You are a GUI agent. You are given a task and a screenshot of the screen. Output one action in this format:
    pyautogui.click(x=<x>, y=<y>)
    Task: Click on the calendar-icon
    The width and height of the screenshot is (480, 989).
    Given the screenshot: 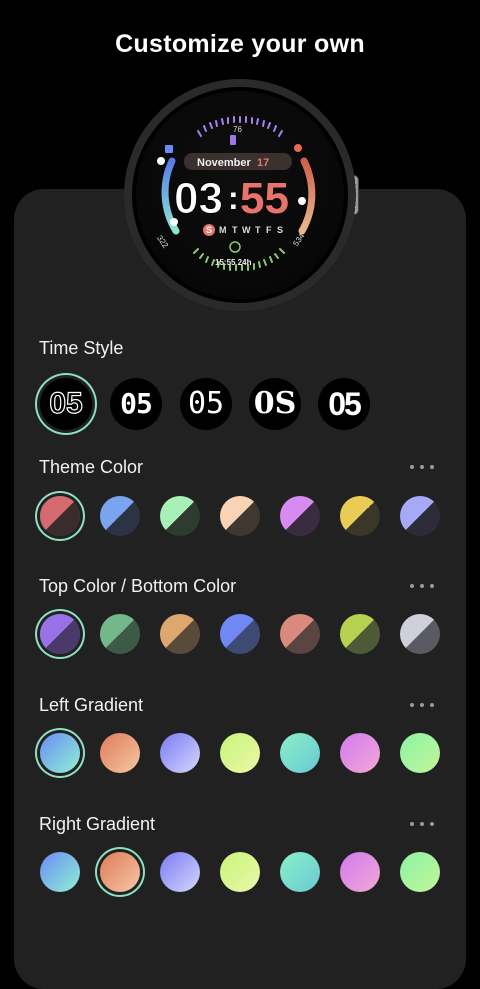 What is the action you would take?
    pyautogui.click(x=169, y=149)
    